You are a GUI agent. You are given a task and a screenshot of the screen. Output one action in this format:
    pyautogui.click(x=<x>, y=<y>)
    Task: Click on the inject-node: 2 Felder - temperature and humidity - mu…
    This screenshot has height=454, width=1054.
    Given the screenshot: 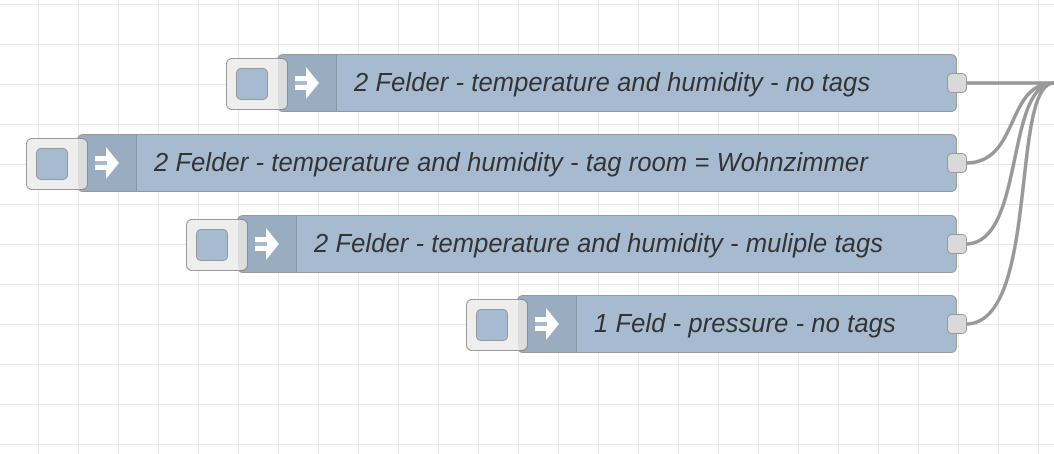 What is the action you would take?
    pyautogui.click(x=576, y=244)
    